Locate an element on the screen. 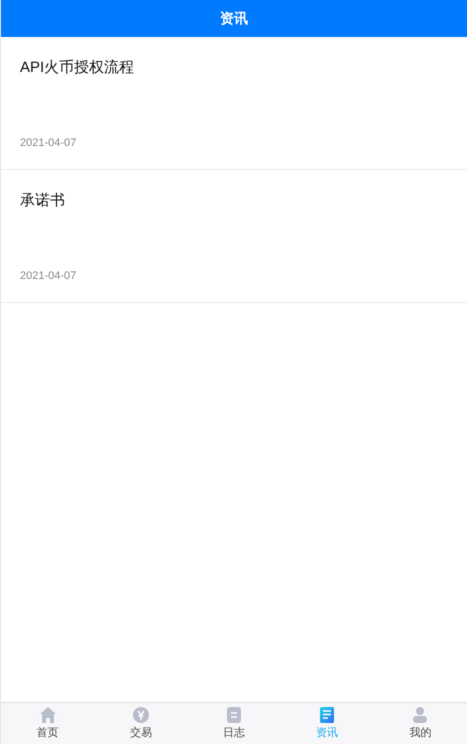 The height and width of the screenshot is (744, 467). document-icon is located at coordinates (234, 715).